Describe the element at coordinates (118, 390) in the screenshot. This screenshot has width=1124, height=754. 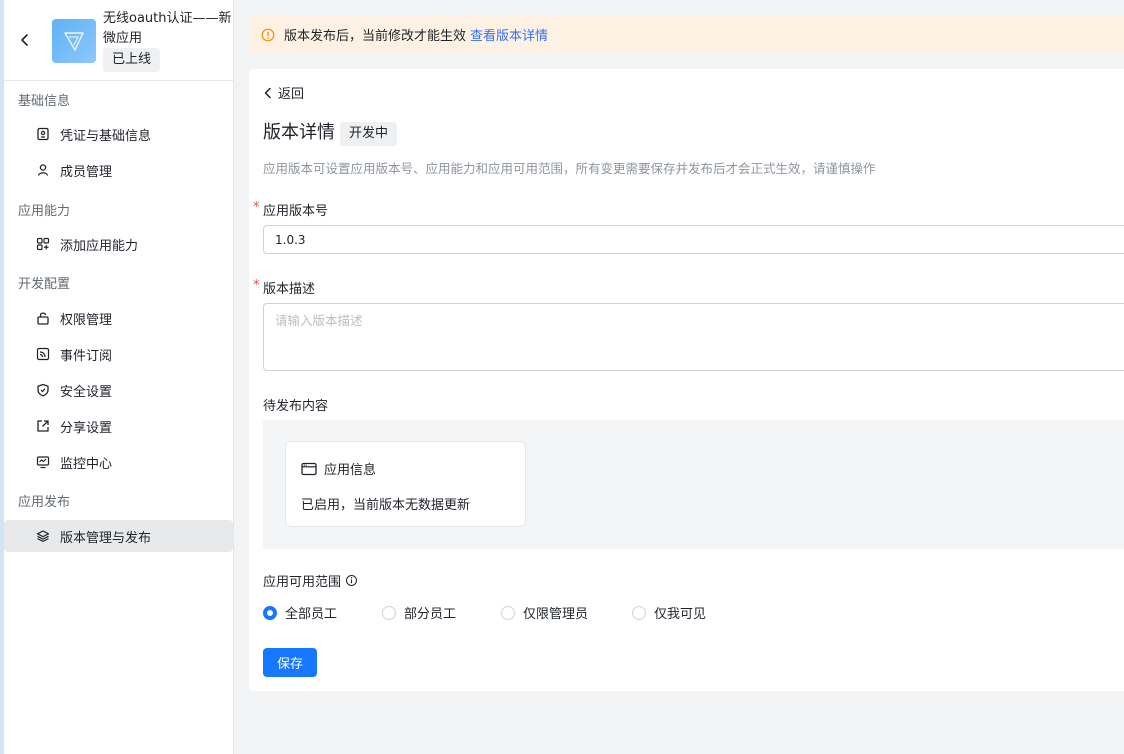
I see `sidebar-item-security: 安全设置` at that location.